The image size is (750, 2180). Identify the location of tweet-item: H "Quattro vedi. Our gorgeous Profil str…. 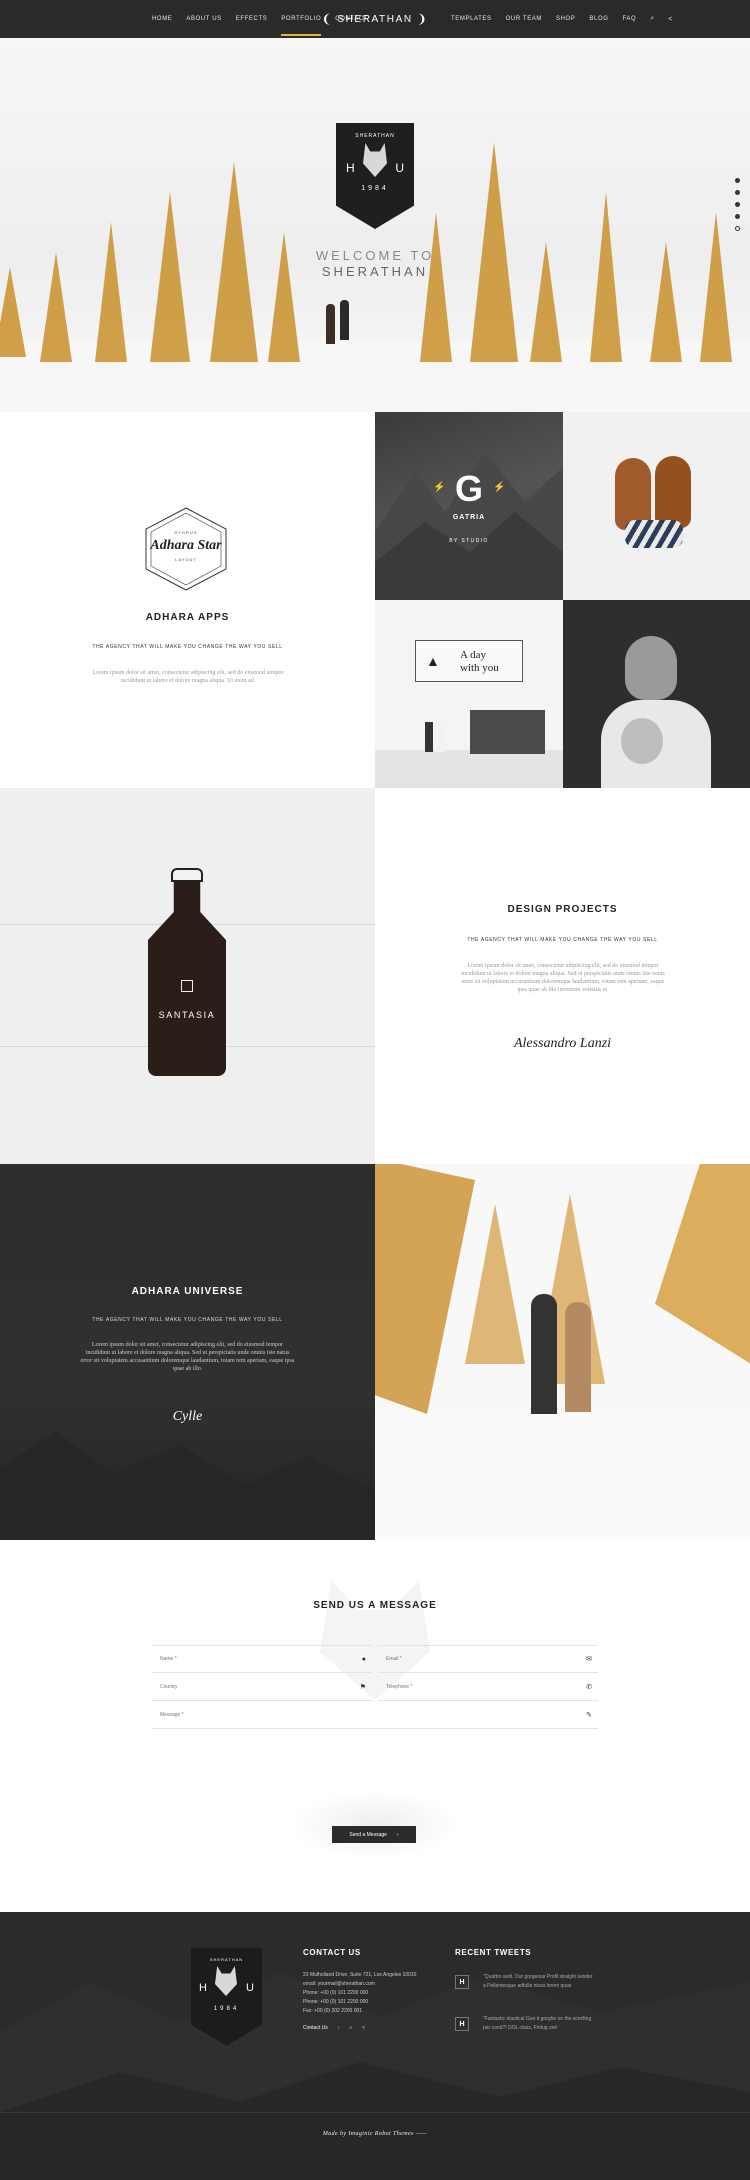
(525, 1992).